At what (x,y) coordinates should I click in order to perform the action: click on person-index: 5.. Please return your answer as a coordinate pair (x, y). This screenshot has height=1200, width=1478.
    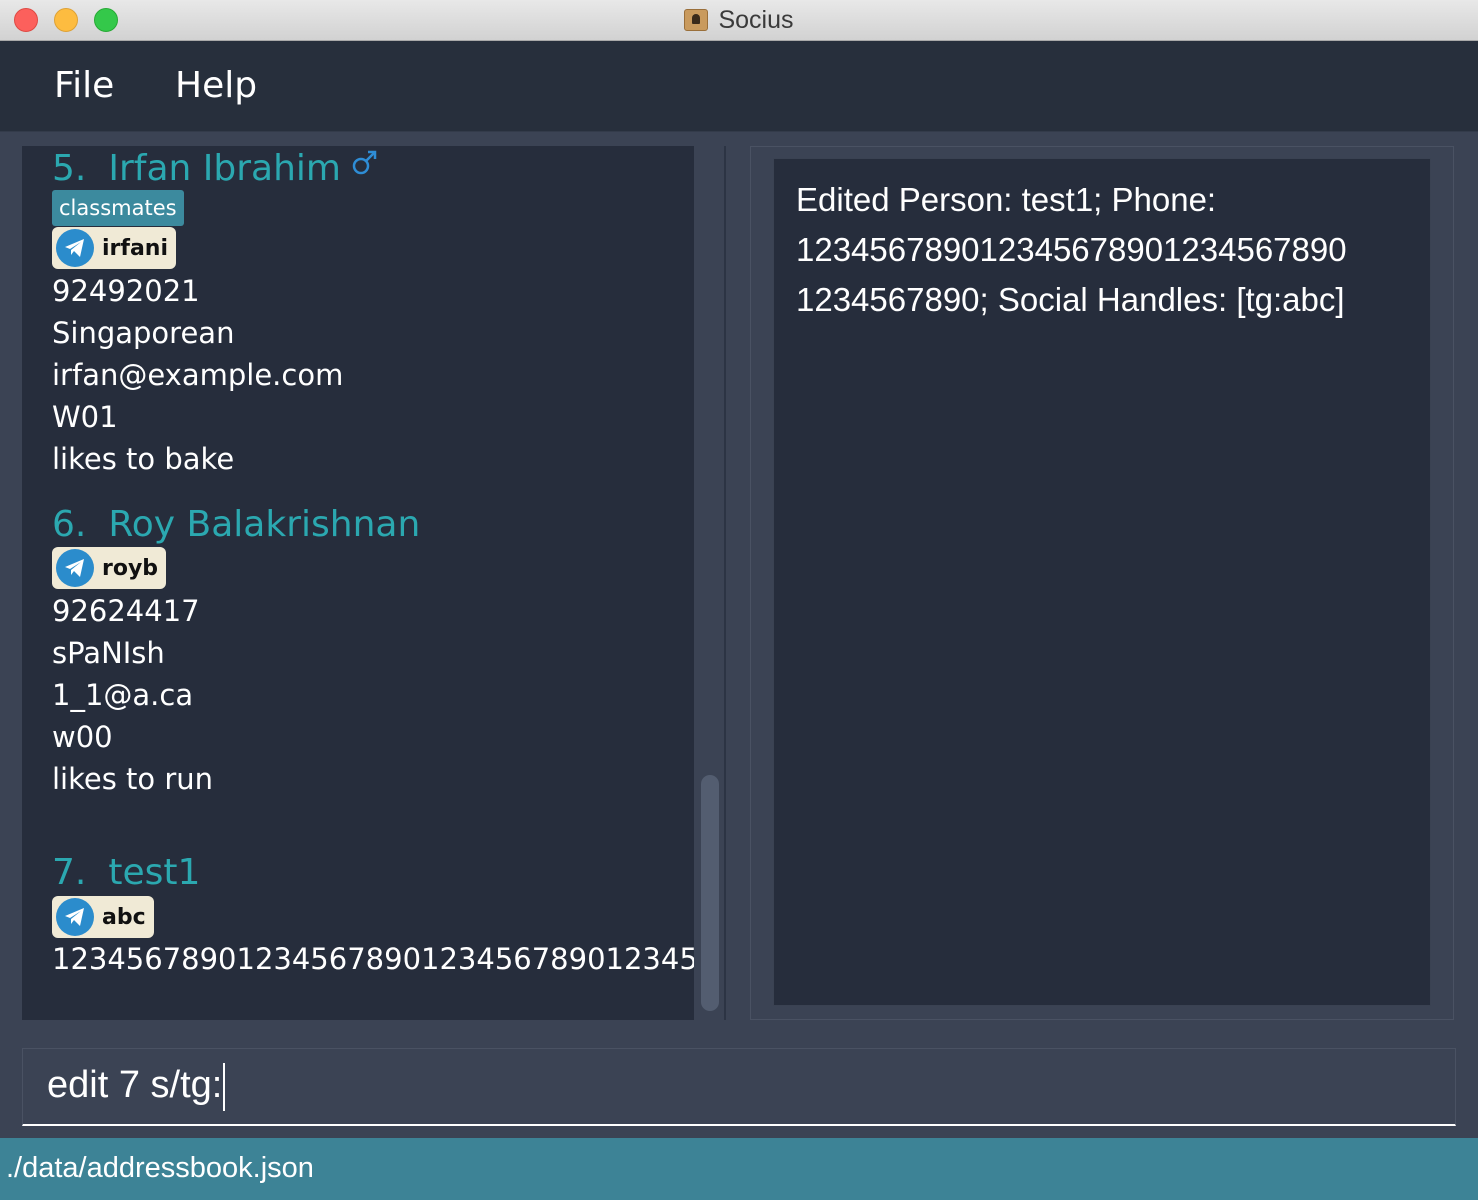
    Looking at the image, I should click on (69, 168).